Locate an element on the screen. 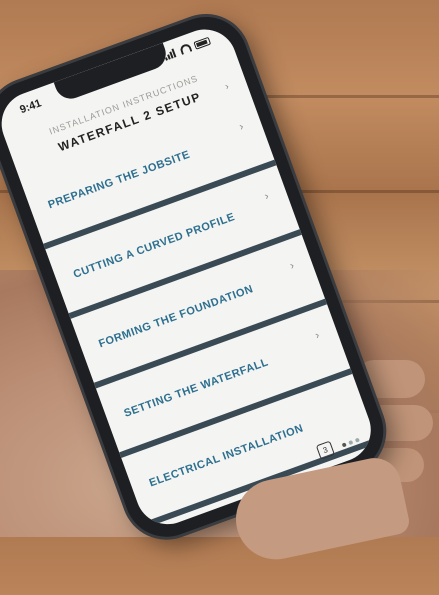 The image size is (439, 595). status-icons is located at coordinates (187, 48).